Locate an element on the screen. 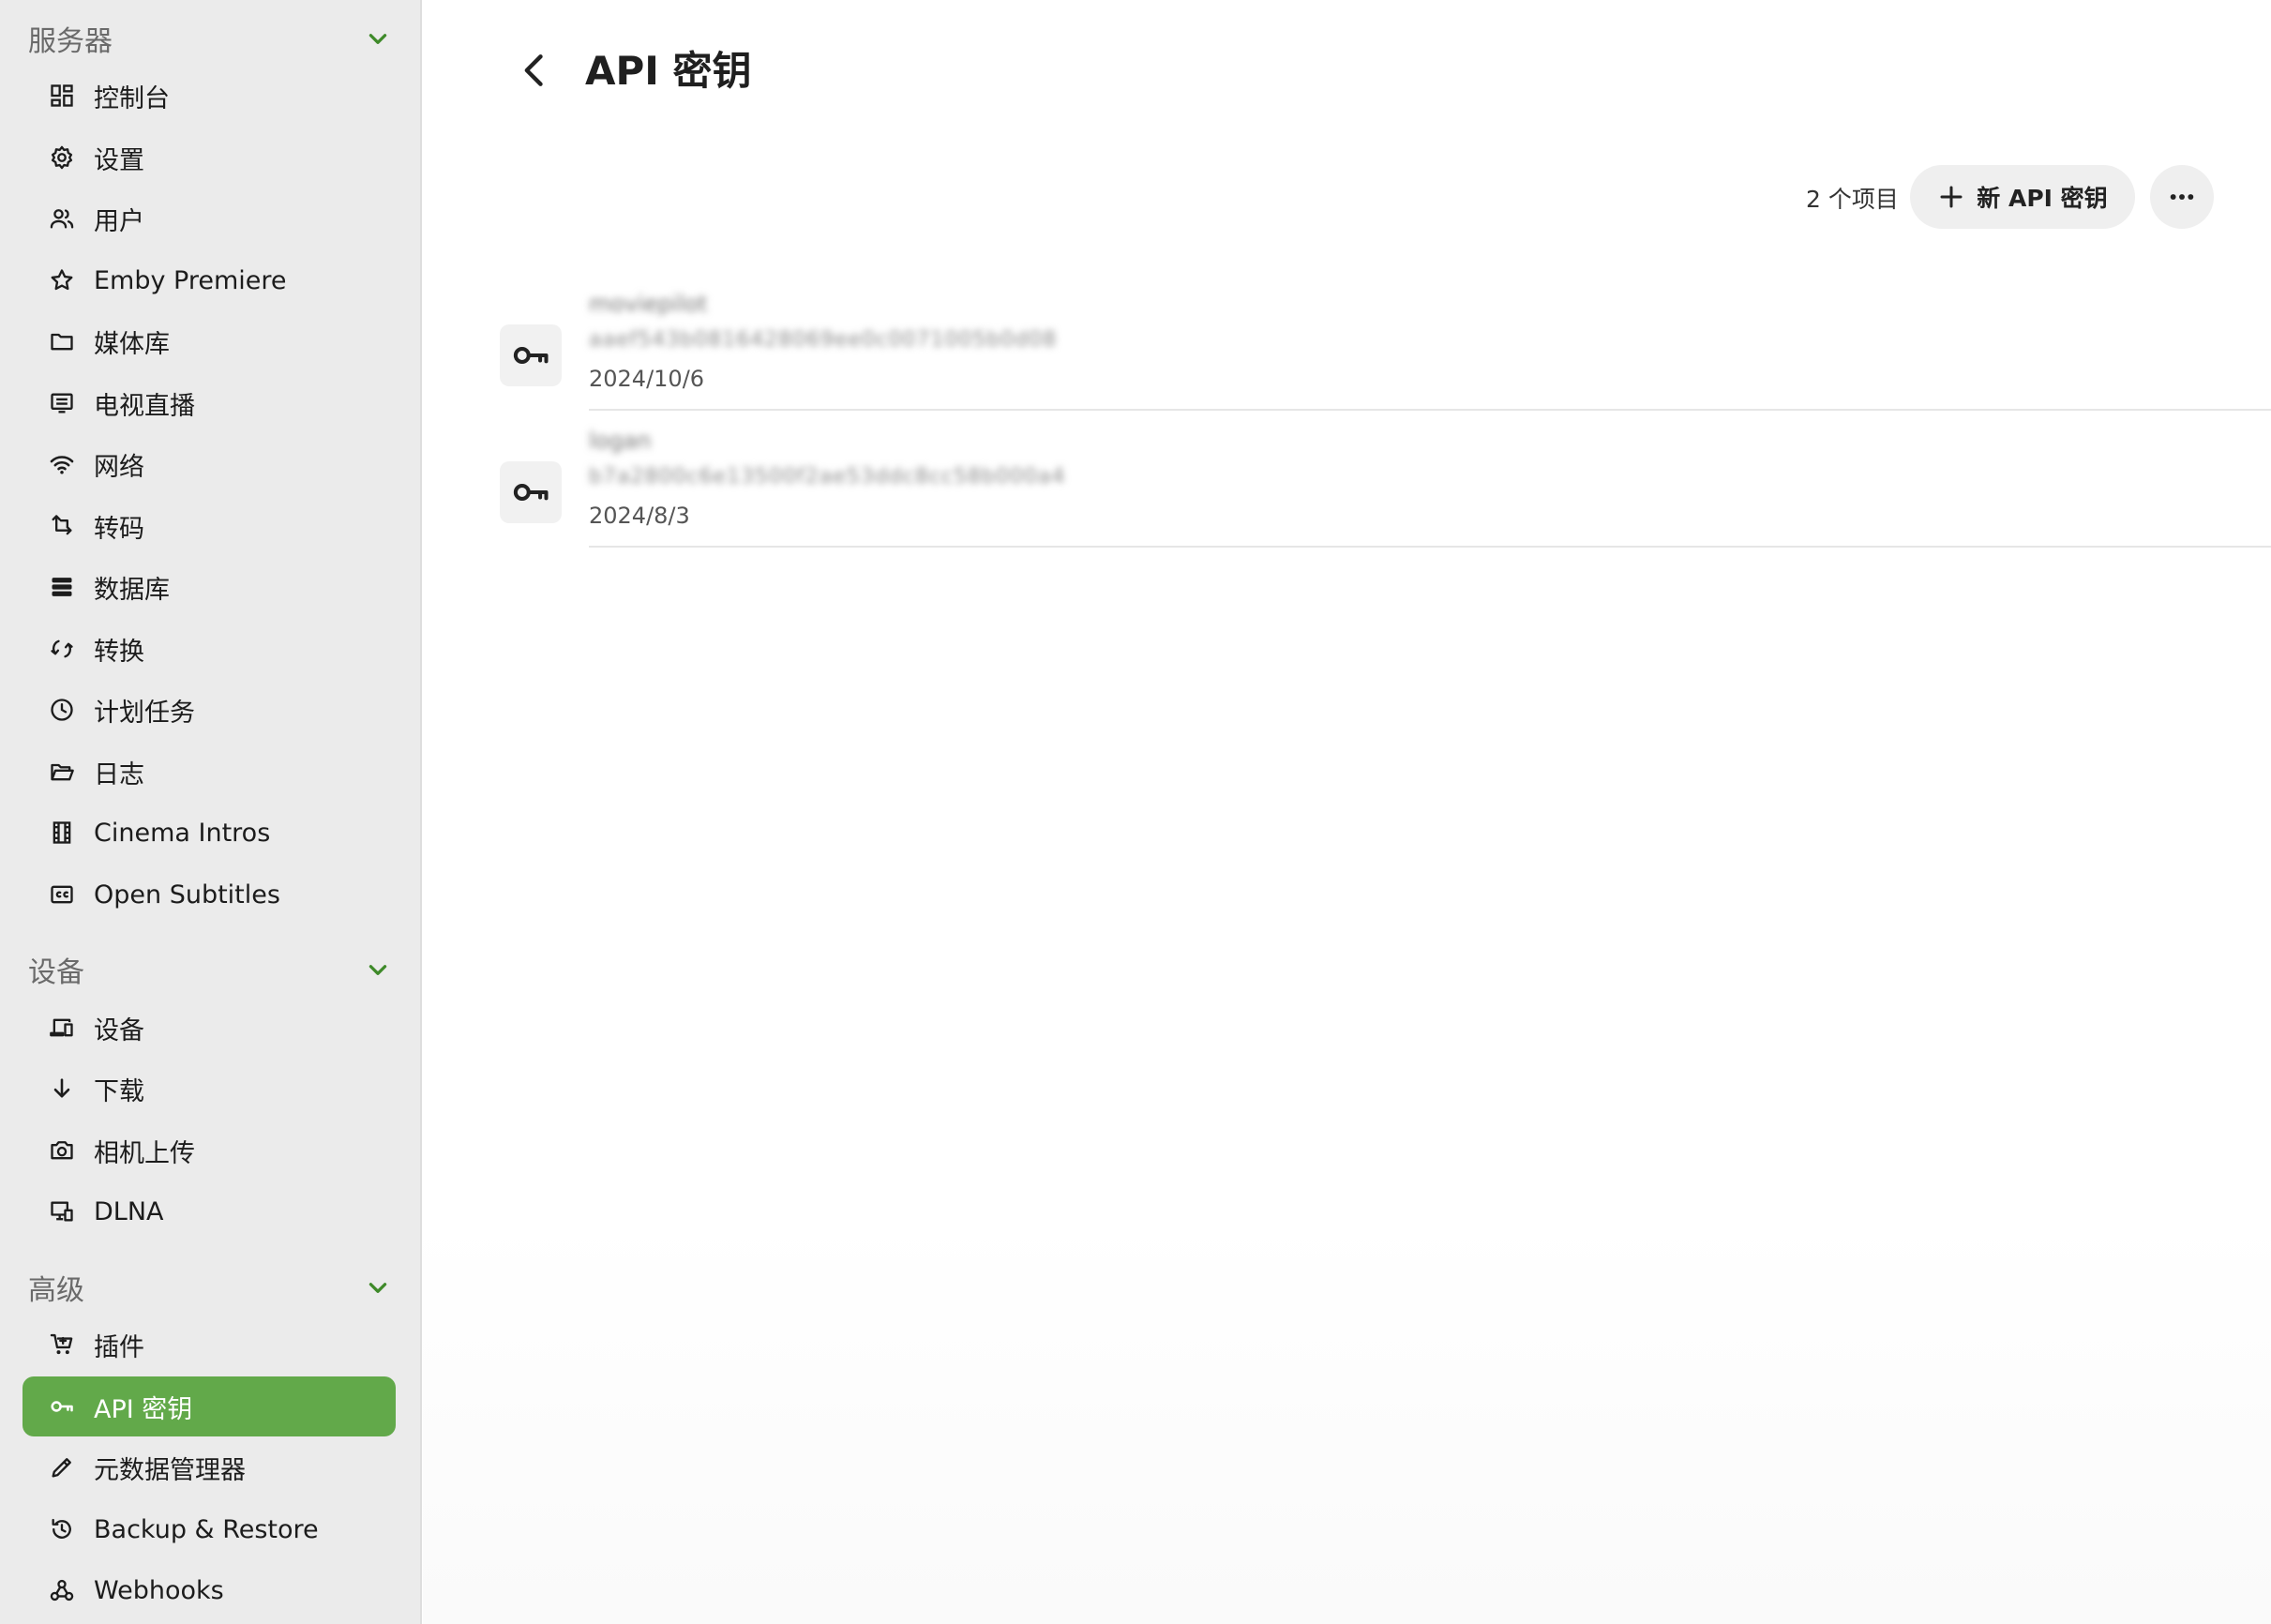 This screenshot has width=2271, height=1624. more-horizontal-icon is located at coordinates (2182, 197).